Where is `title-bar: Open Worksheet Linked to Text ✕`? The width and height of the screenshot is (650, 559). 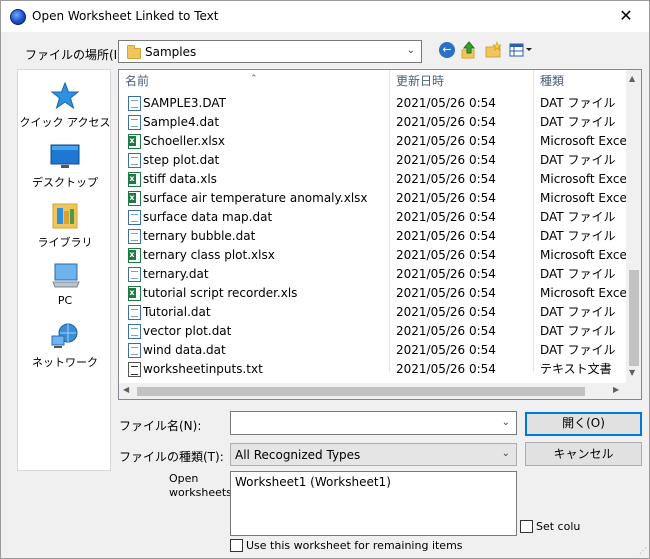 title-bar: Open Worksheet Linked to Text ✕ is located at coordinates (325, 16).